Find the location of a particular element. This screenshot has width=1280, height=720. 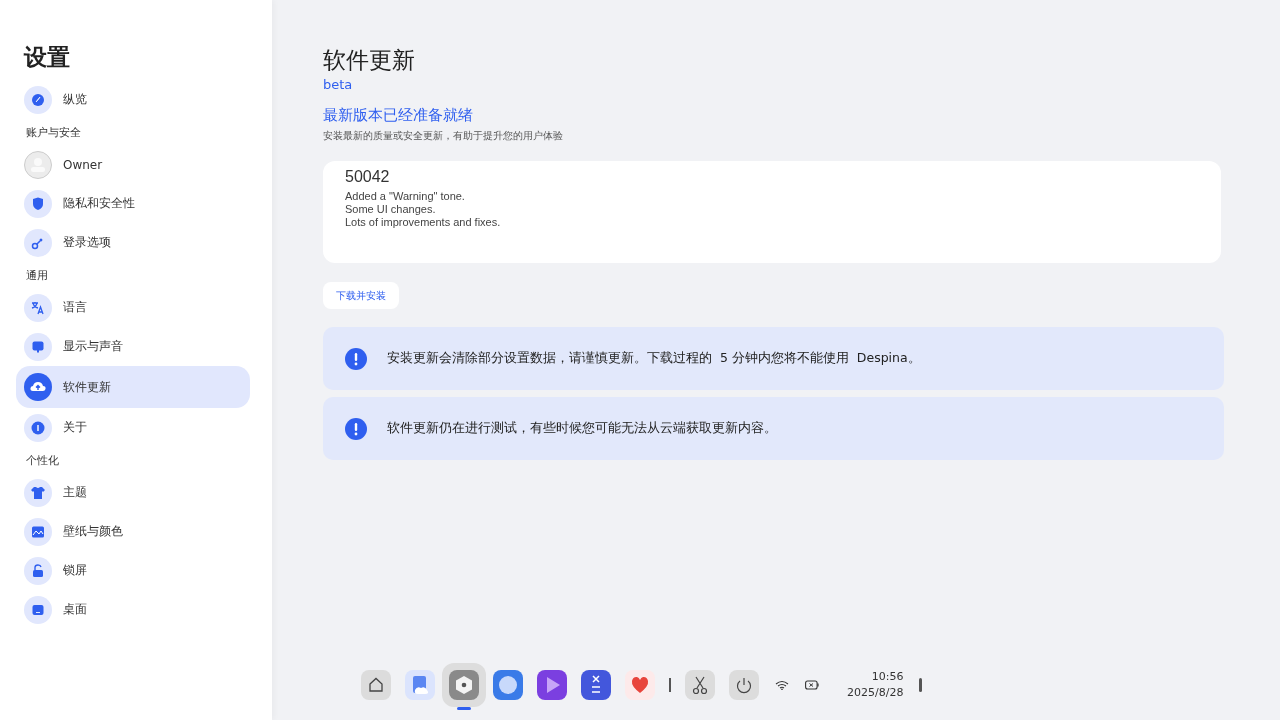

sidebar-item: 软件更新 is located at coordinates (133, 387).